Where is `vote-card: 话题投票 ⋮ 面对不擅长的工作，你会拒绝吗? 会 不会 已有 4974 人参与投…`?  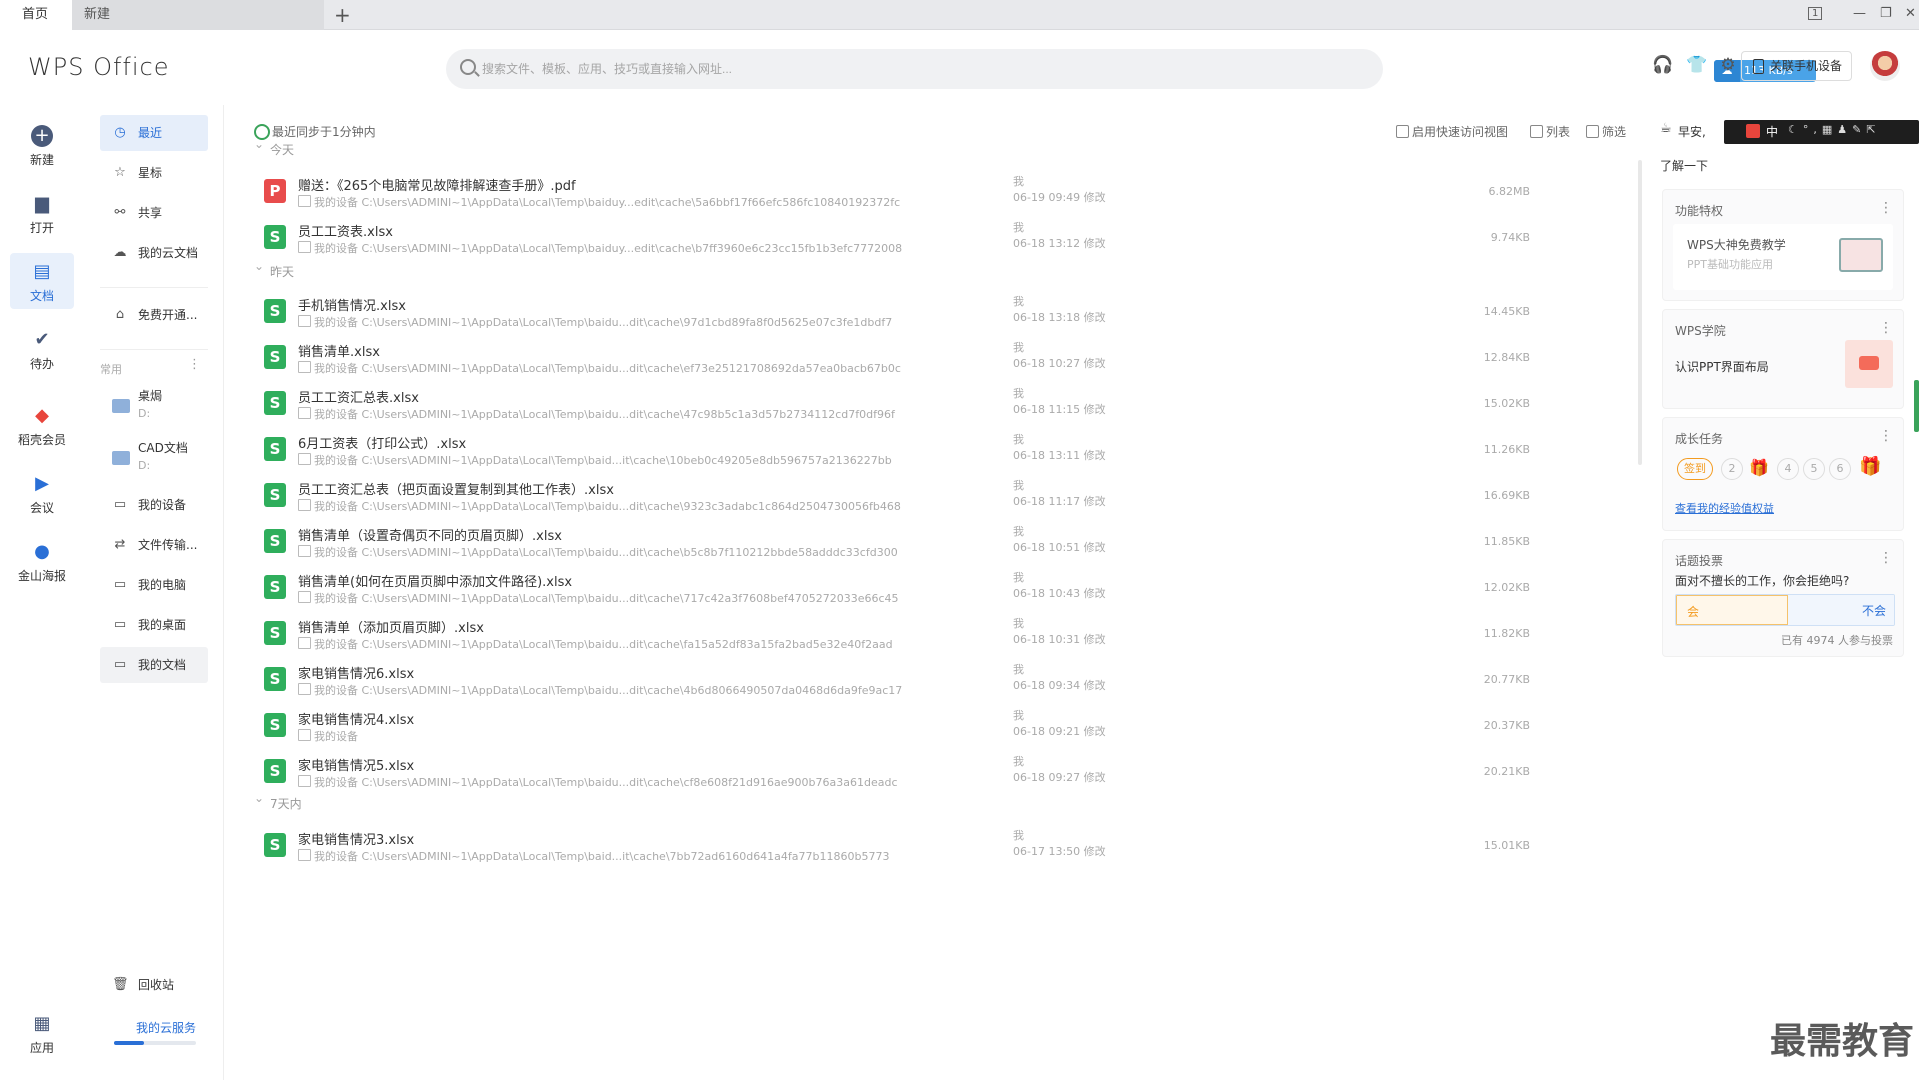 vote-card: 话题投票 ⋮ 面对不擅长的工作，你会拒绝吗? 会 不会 已有 4974 人参与投… is located at coordinates (1783, 598).